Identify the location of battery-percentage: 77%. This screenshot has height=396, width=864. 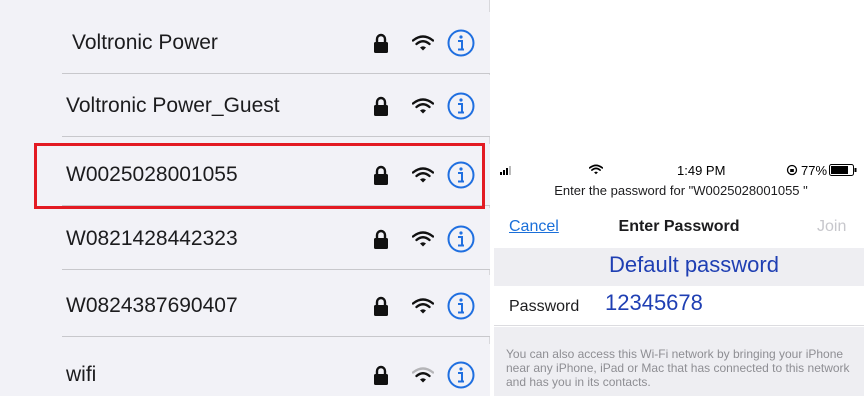
(814, 170).